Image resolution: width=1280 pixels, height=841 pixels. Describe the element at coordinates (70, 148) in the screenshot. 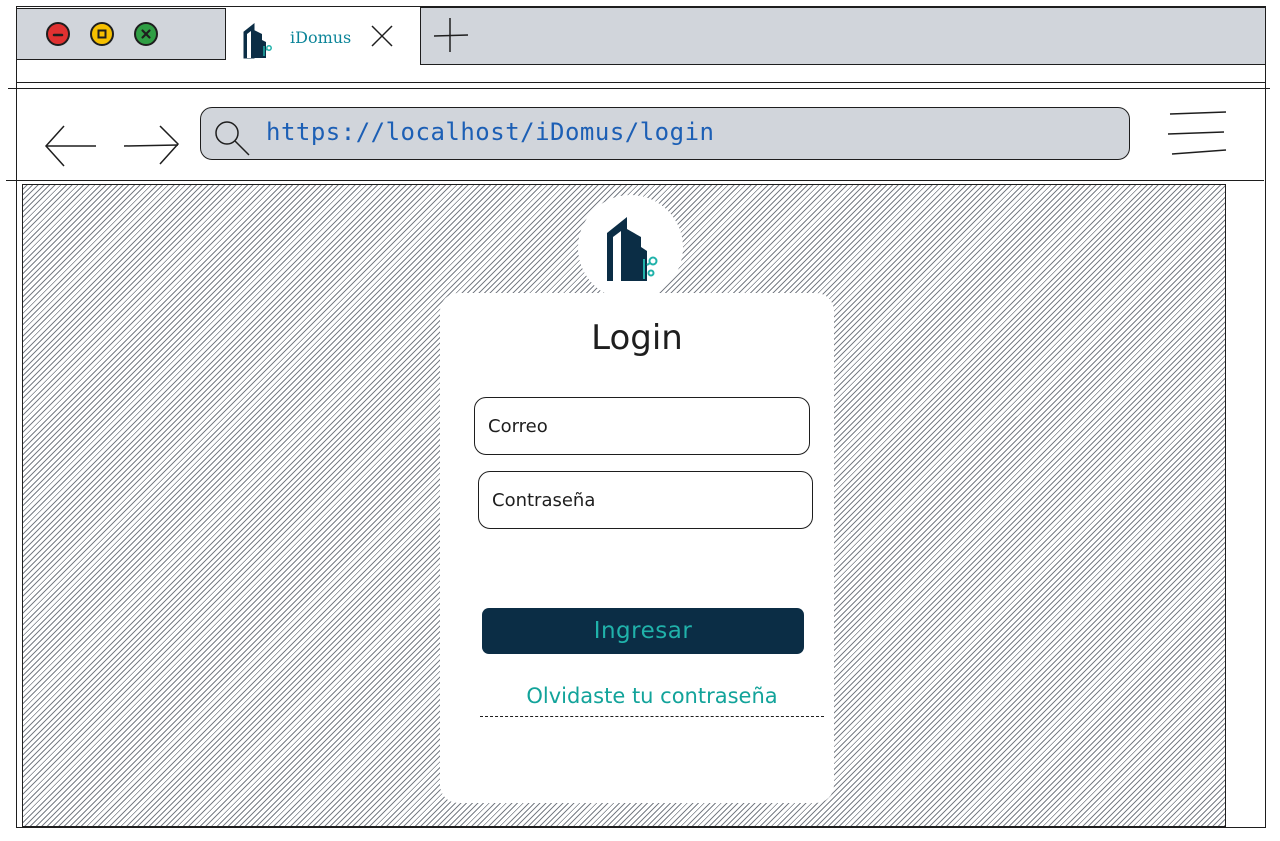

I see `arrow-left-icon` at that location.